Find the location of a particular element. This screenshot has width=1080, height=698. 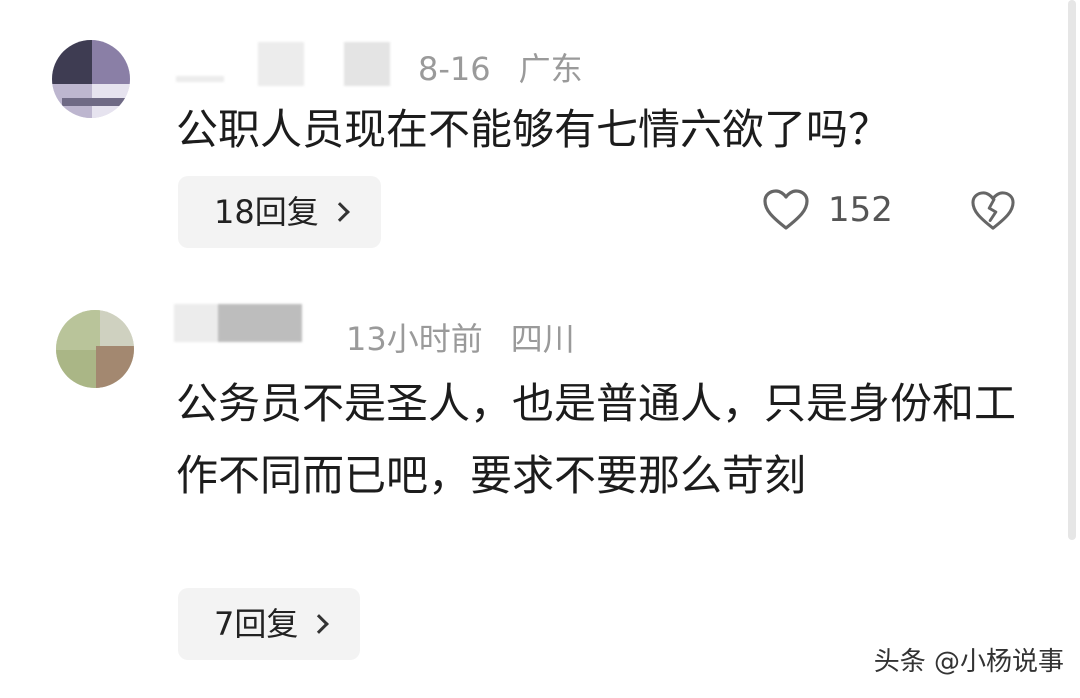

replies-button: 18回复 is located at coordinates (279, 212).